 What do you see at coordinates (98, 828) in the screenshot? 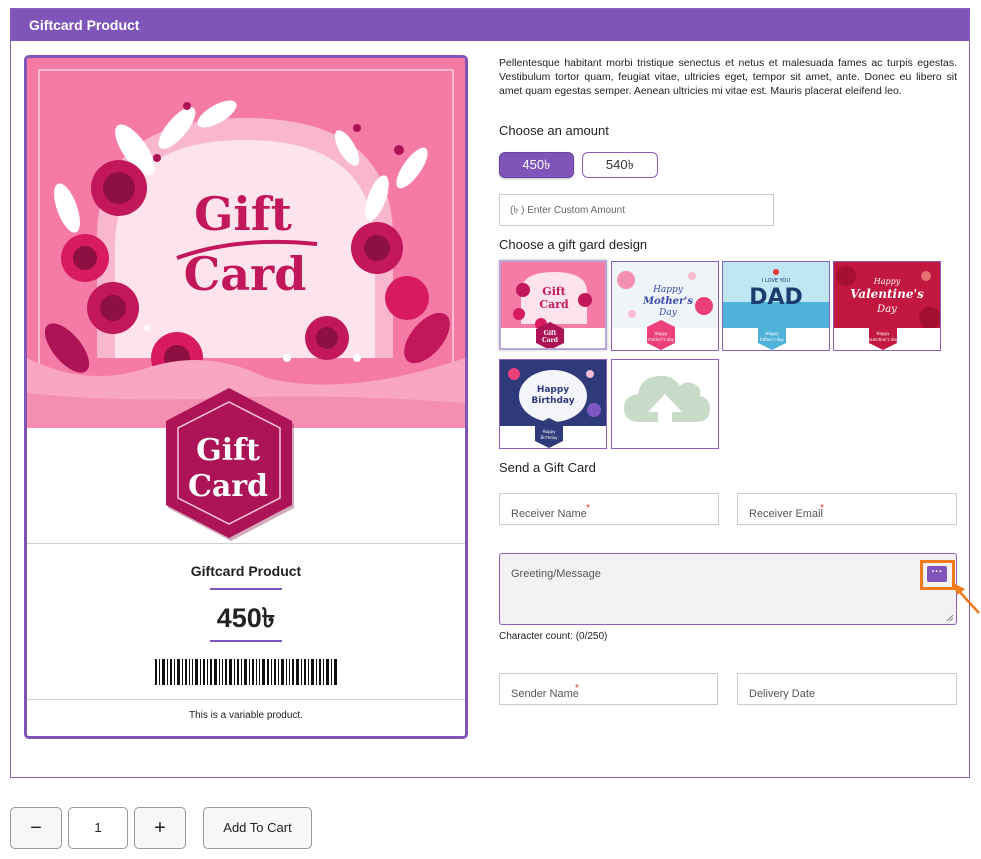
I see `quantity-input: 1` at bounding box center [98, 828].